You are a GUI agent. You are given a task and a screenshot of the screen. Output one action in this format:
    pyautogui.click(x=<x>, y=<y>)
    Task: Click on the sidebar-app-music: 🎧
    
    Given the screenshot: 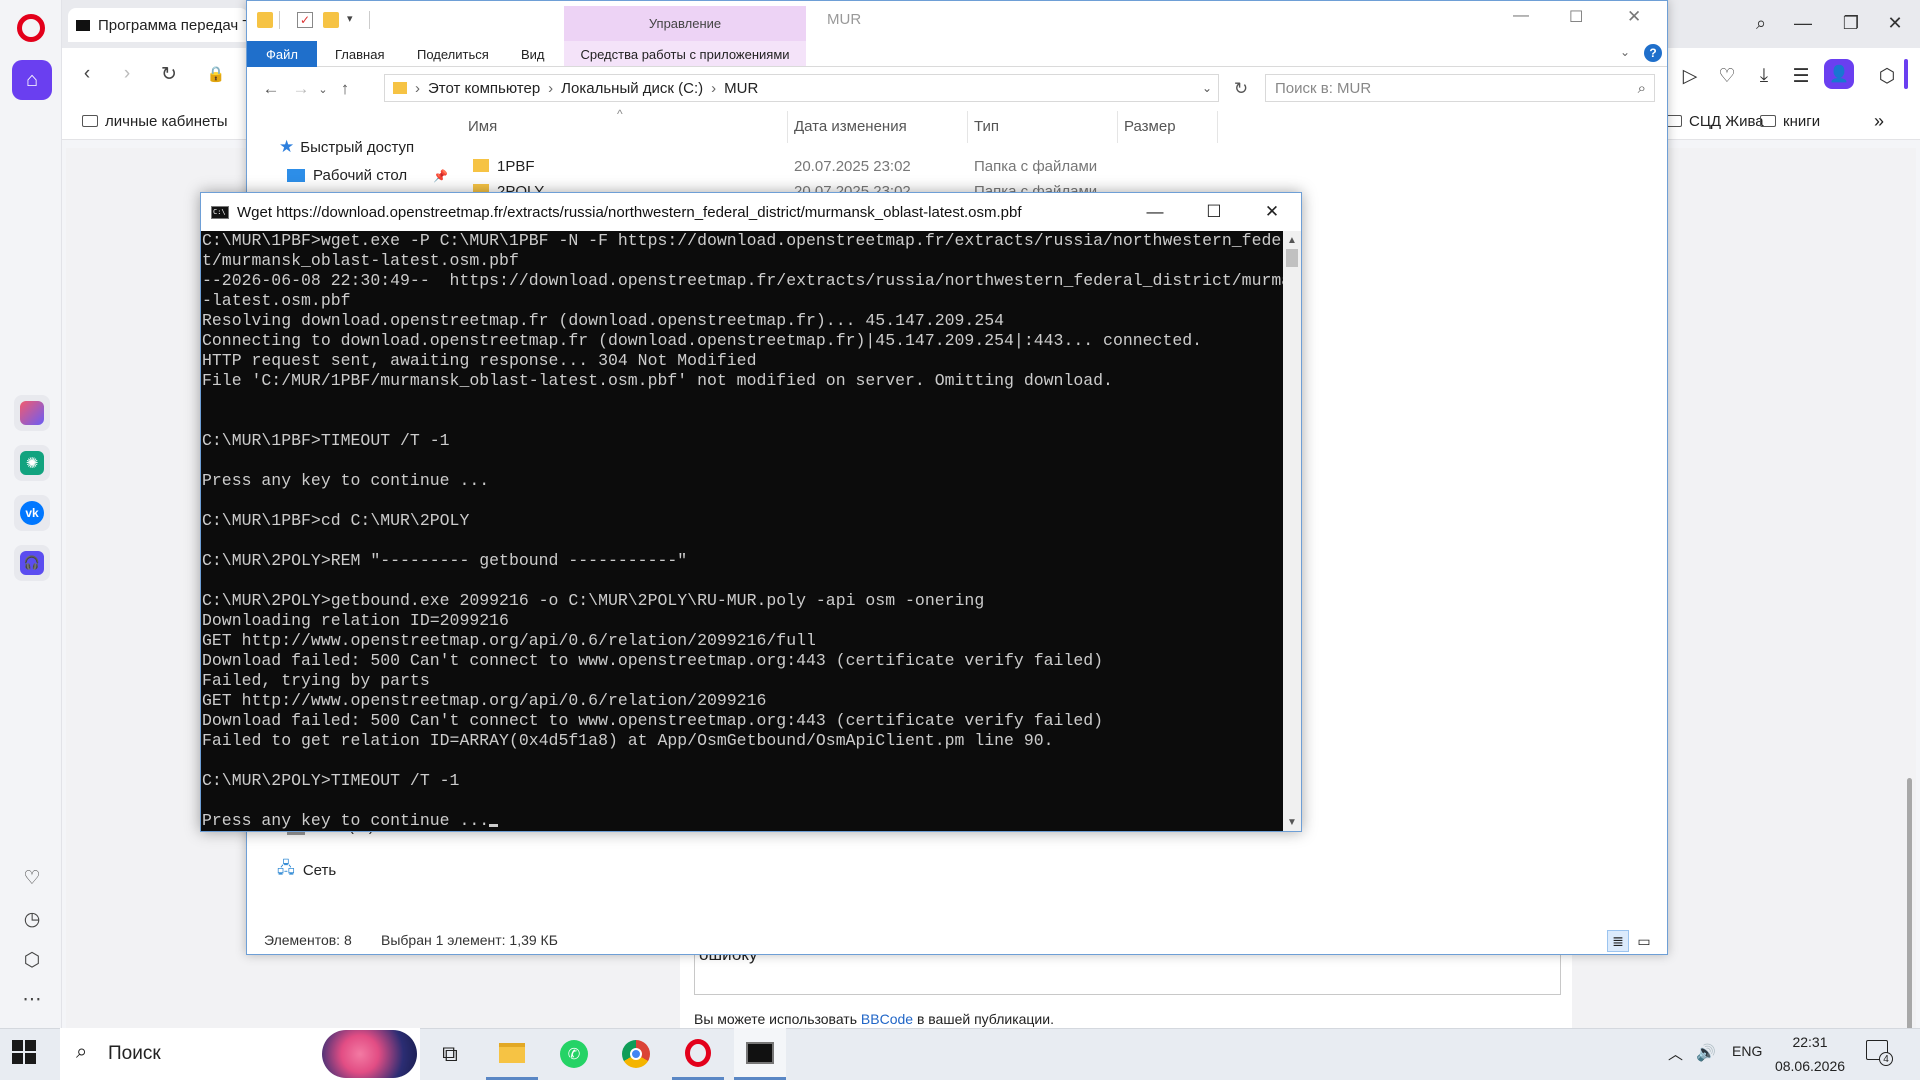 What is the action you would take?
    pyautogui.click(x=32, y=563)
    